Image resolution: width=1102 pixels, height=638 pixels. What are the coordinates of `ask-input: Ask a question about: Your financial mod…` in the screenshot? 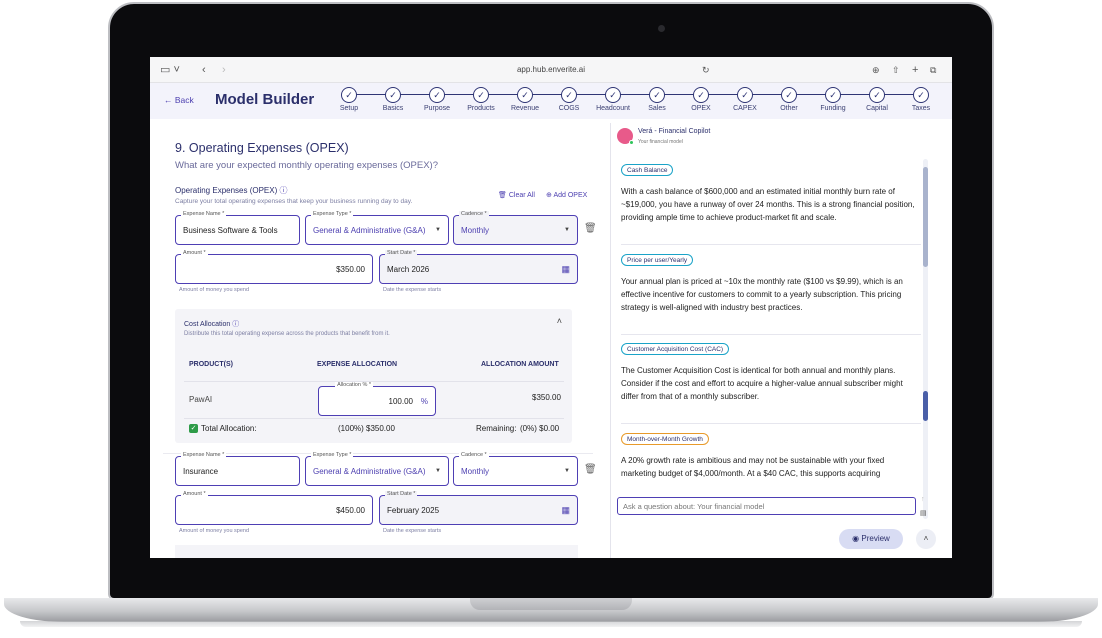 It's located at (766, 506).